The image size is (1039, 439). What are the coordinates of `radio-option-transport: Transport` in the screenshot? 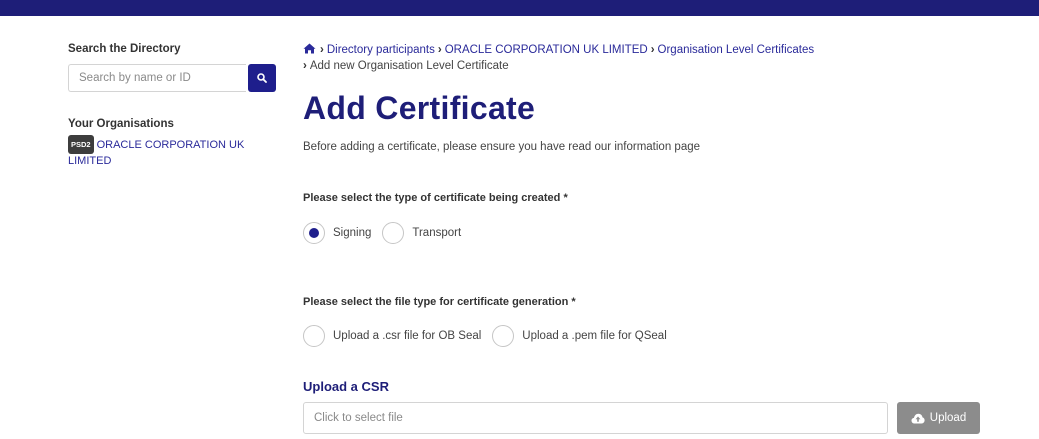 It's located at (421, 233).